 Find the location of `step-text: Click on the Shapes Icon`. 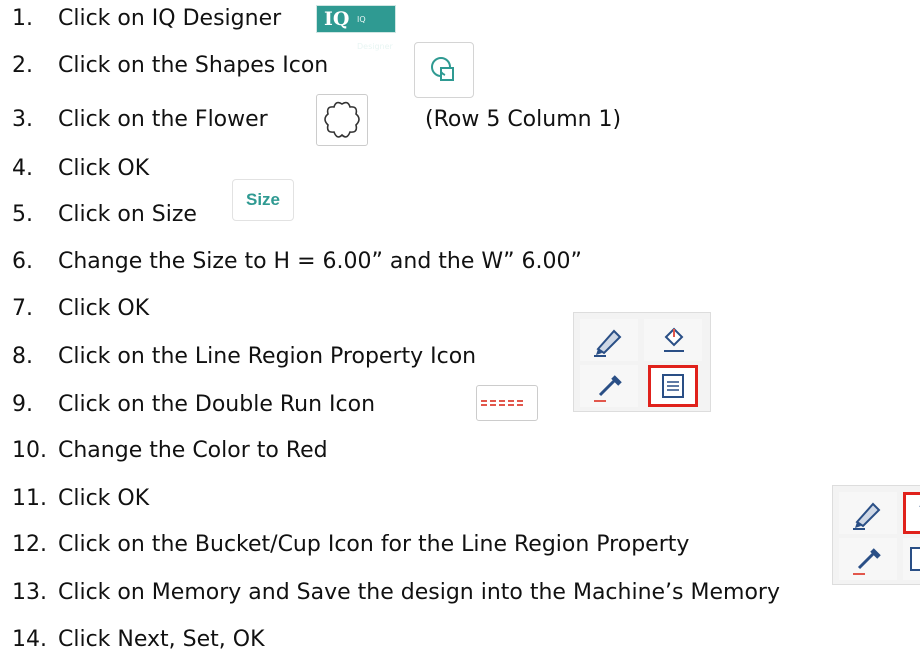

step-text: Click on the Shapes Icon is located at coordinates (193, 65).